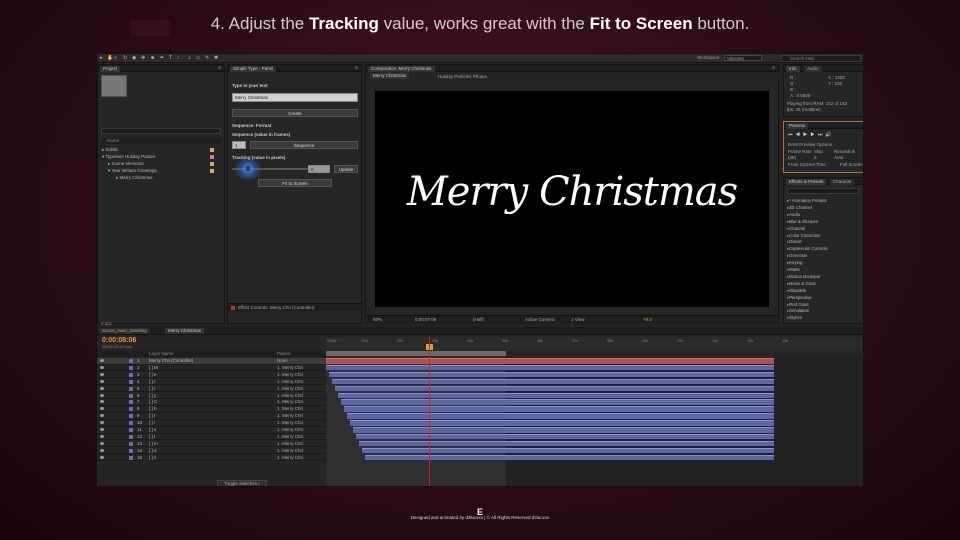 This screenshot has width=960, height=540. I want to click on tracking-slider-handle, so click(248, 168).